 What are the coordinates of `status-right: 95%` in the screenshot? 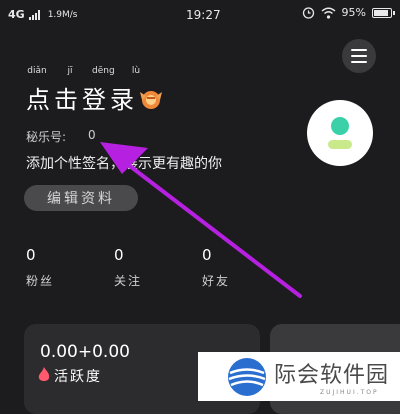 It's located at (348, 12).